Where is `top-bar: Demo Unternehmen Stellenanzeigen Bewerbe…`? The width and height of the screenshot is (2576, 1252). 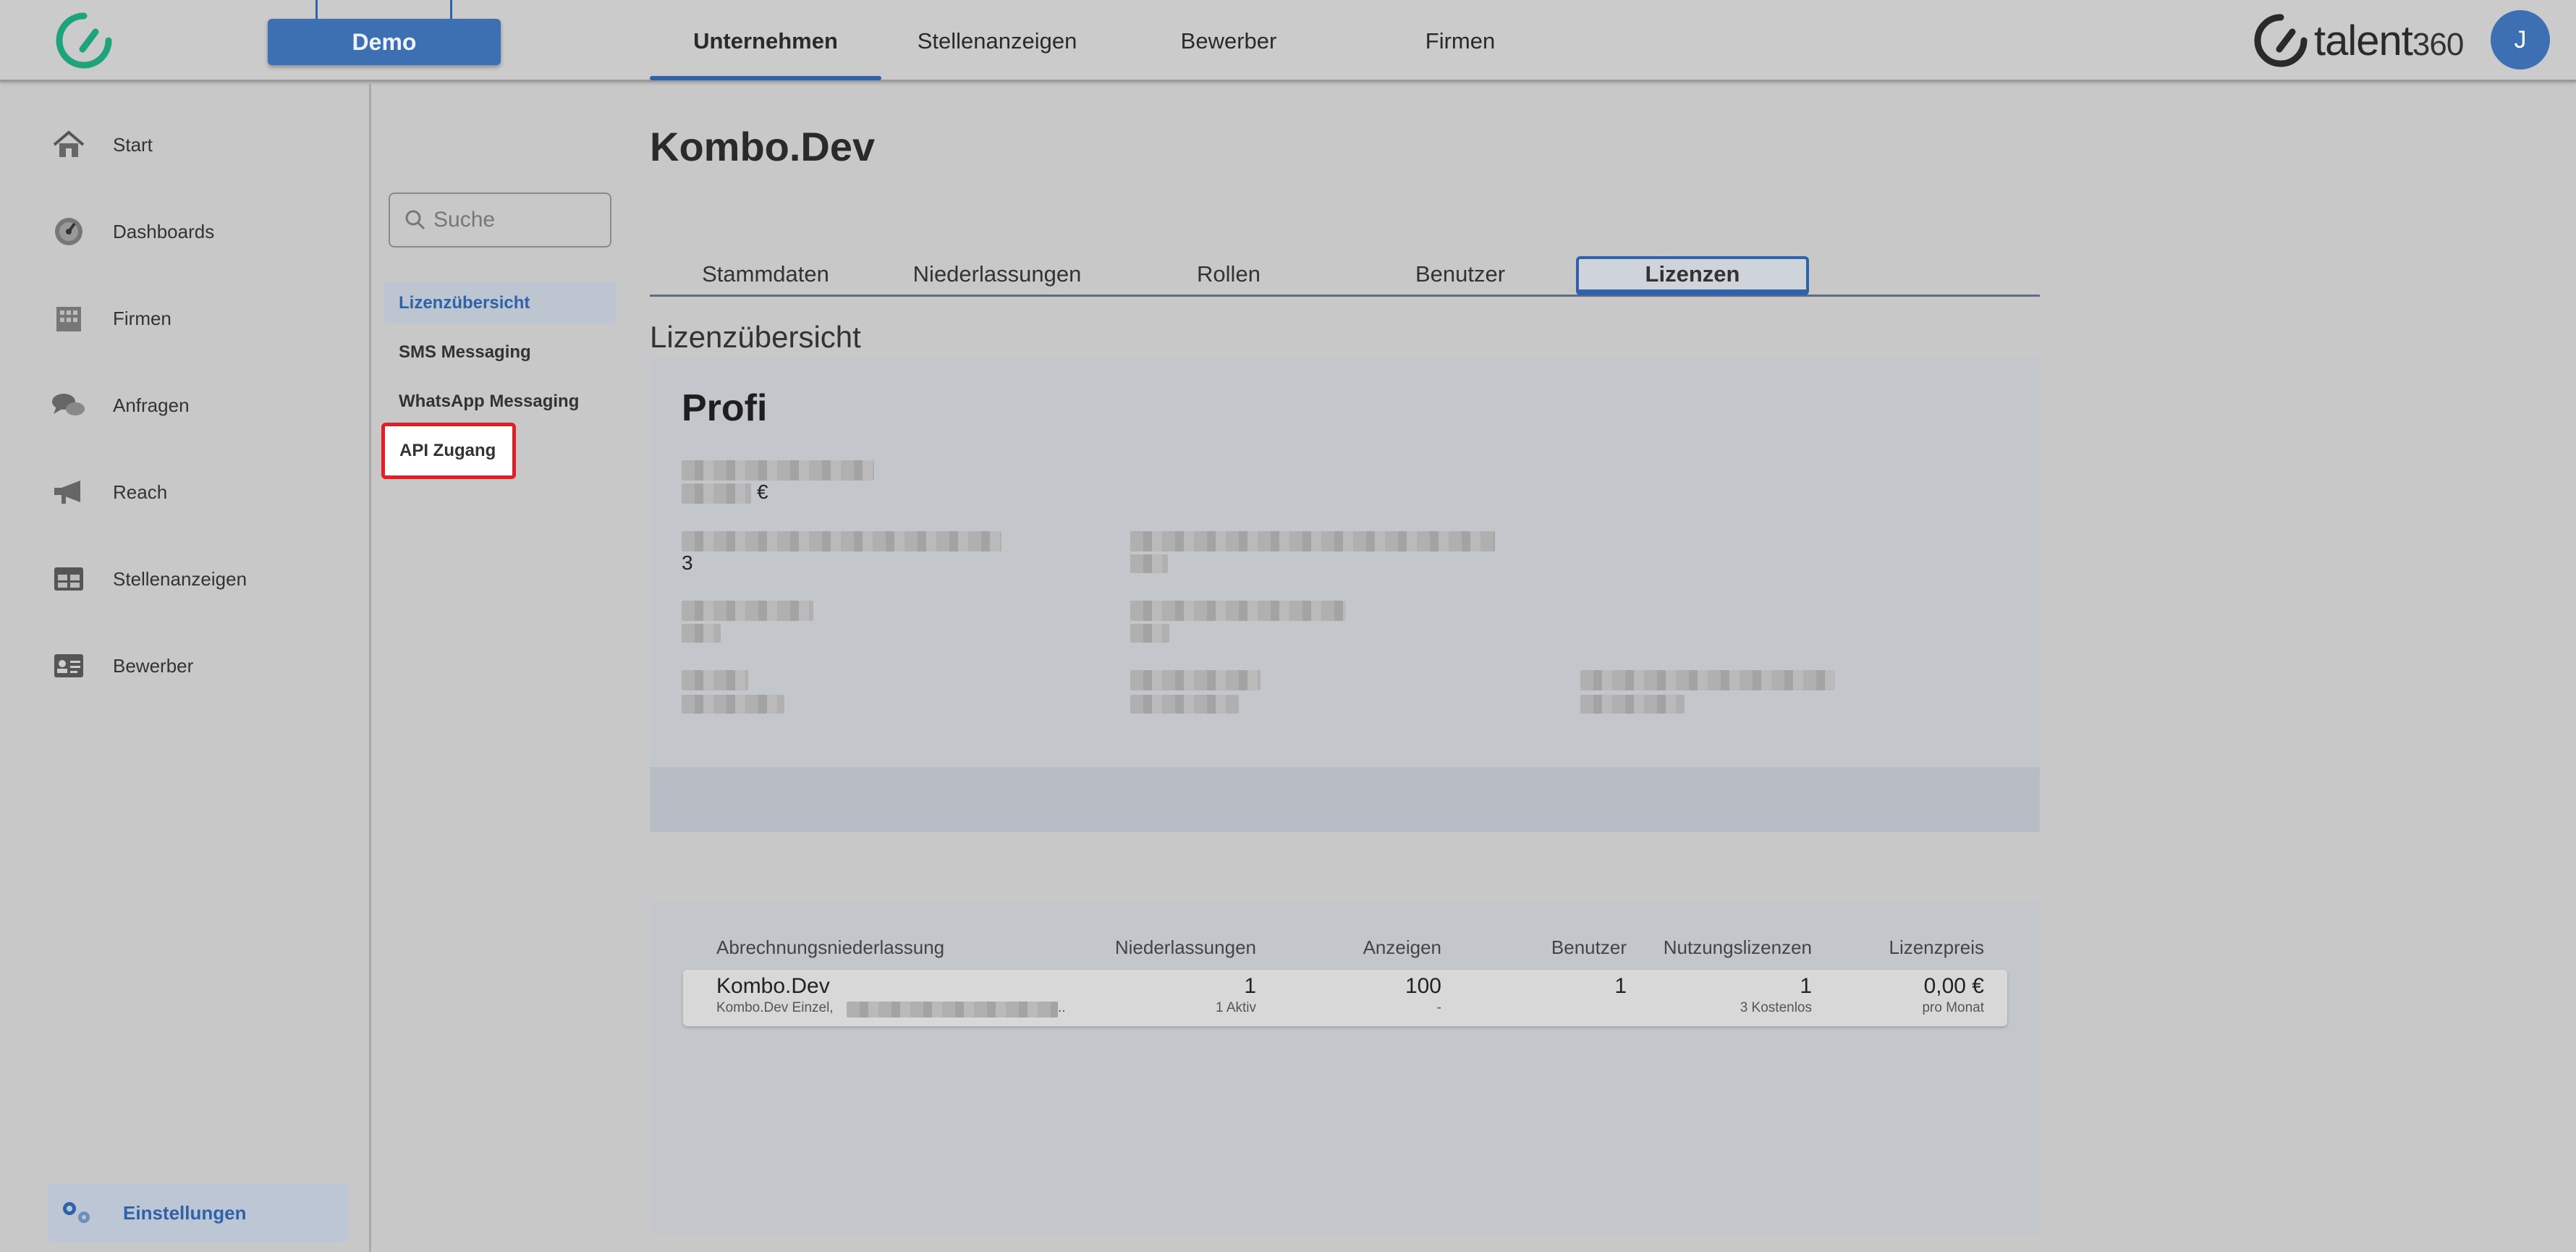
top-bar: Demo Unternehmen Stellenanzeigen Bewerbe… is located at coordinates (1288, 41).